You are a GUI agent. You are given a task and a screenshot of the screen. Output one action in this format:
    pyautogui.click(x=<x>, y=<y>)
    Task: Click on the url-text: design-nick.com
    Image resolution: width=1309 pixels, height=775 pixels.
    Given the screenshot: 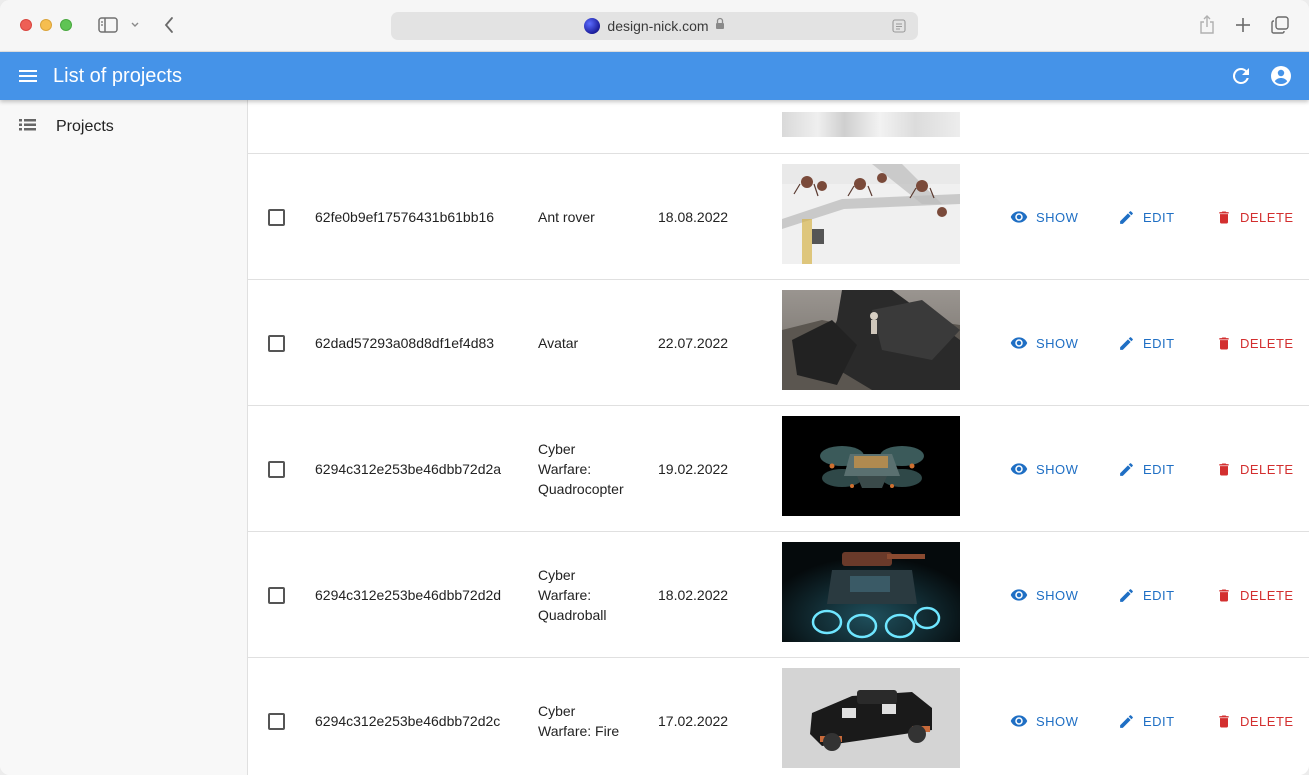 What is the action you would take?
    pyautogui.click(x=658, y=26)
    